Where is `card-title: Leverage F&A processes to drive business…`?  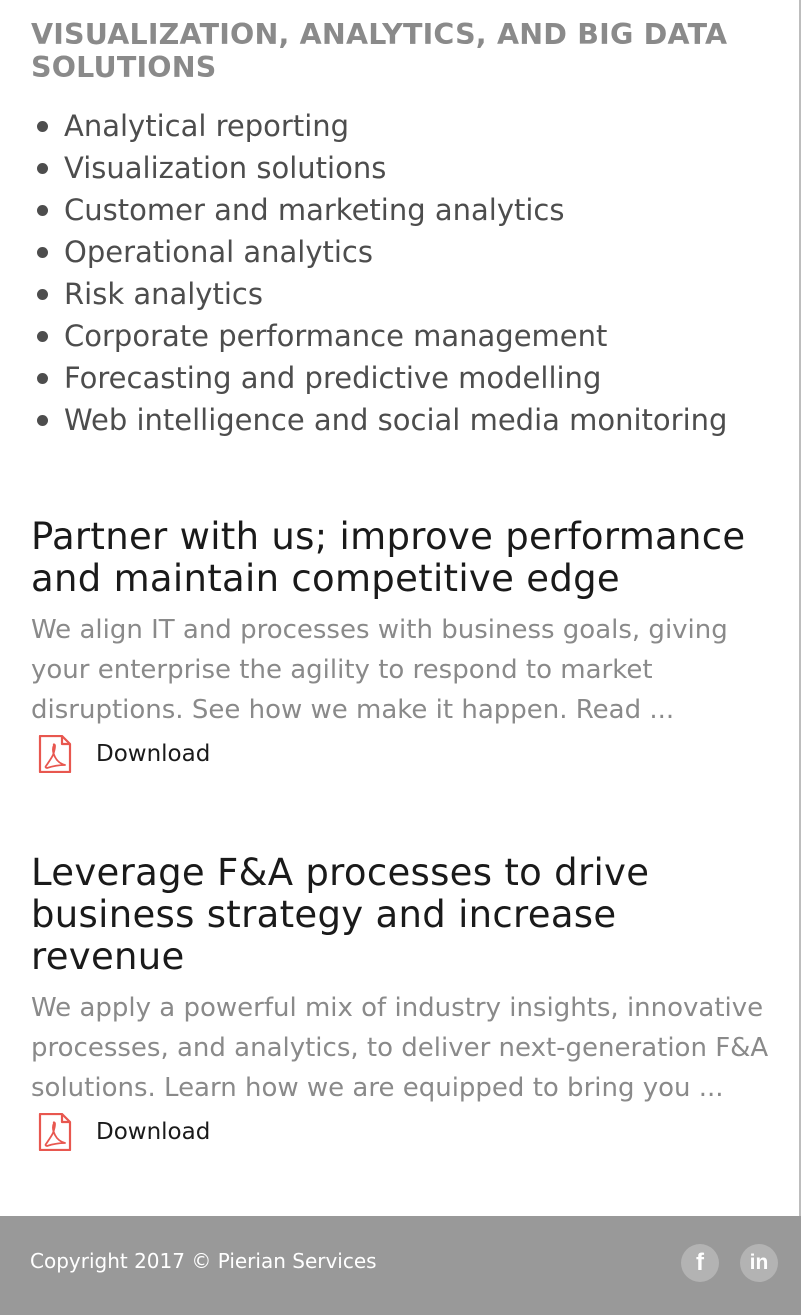 card-title: Leverage F&A processes to drive business… is located at coordinates (340, 914).